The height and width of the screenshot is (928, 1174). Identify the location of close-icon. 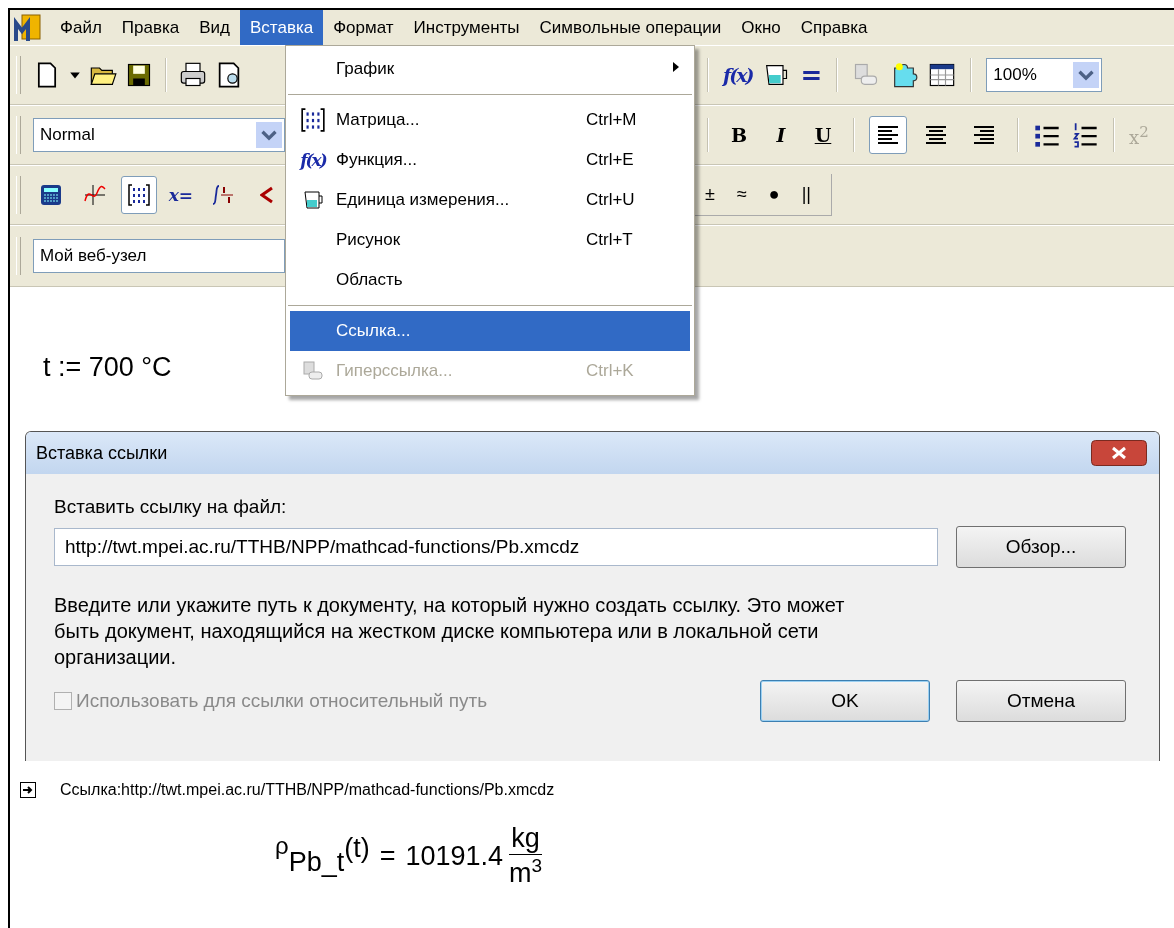
(1119, 453).